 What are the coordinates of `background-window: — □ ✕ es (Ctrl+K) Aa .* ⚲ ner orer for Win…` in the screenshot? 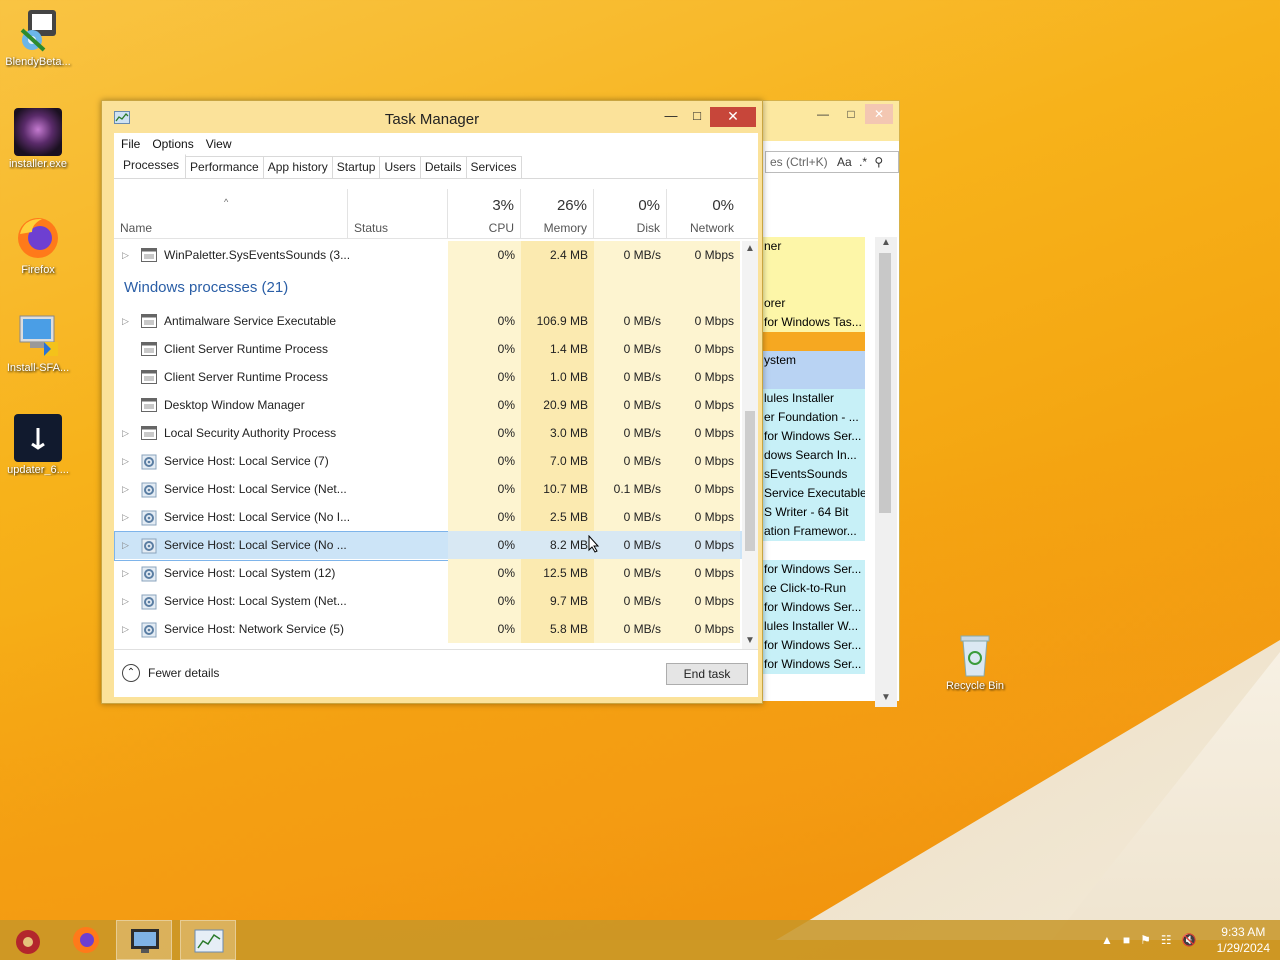 It's located at (830, 403).